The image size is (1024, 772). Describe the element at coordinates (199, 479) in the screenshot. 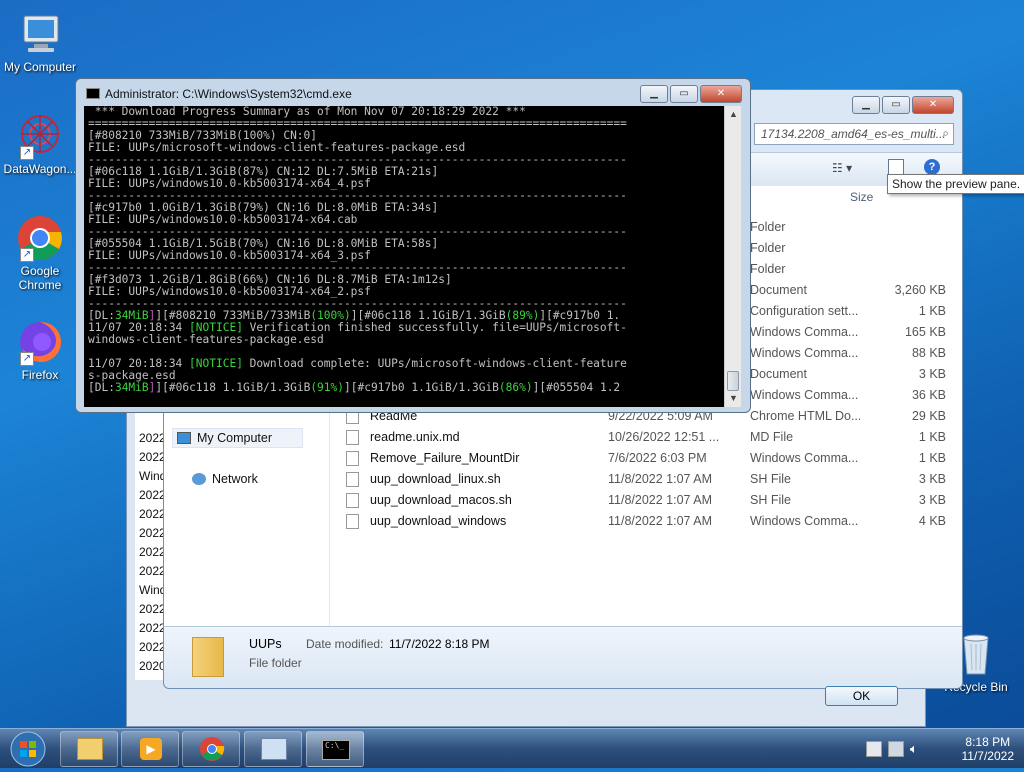

I see `network-icon` at that location.